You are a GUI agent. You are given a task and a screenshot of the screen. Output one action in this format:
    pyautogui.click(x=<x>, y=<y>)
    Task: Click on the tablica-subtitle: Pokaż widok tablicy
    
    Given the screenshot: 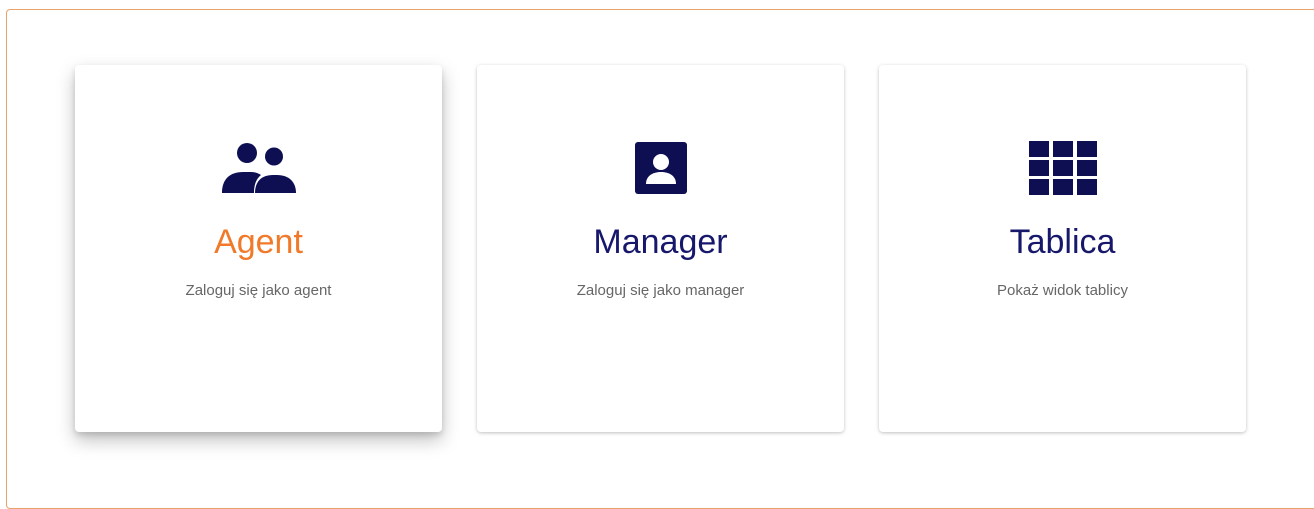 What is the action you would take?
    pyautogui.click(x=1062, y=290)
    